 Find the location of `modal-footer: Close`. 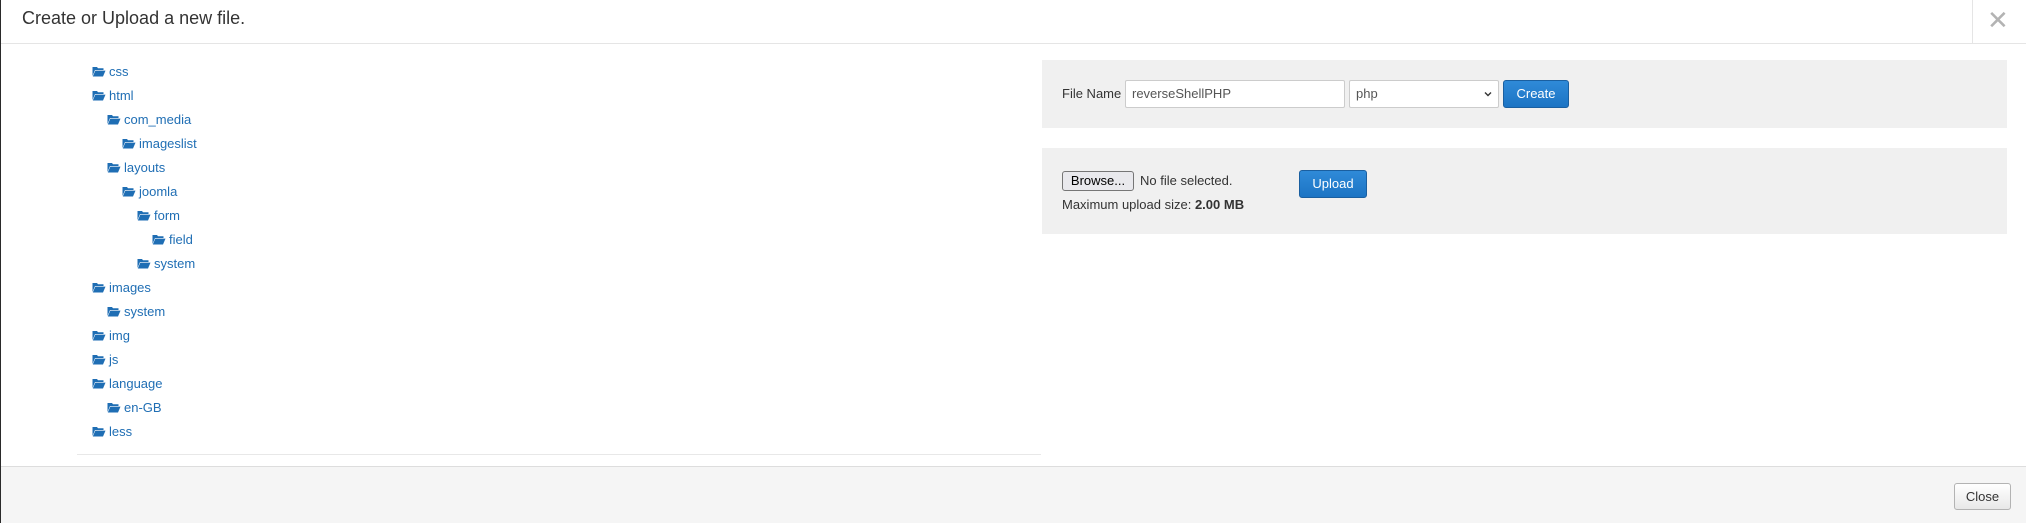

modal-footer: Close is located at coordinates (1013, 494).